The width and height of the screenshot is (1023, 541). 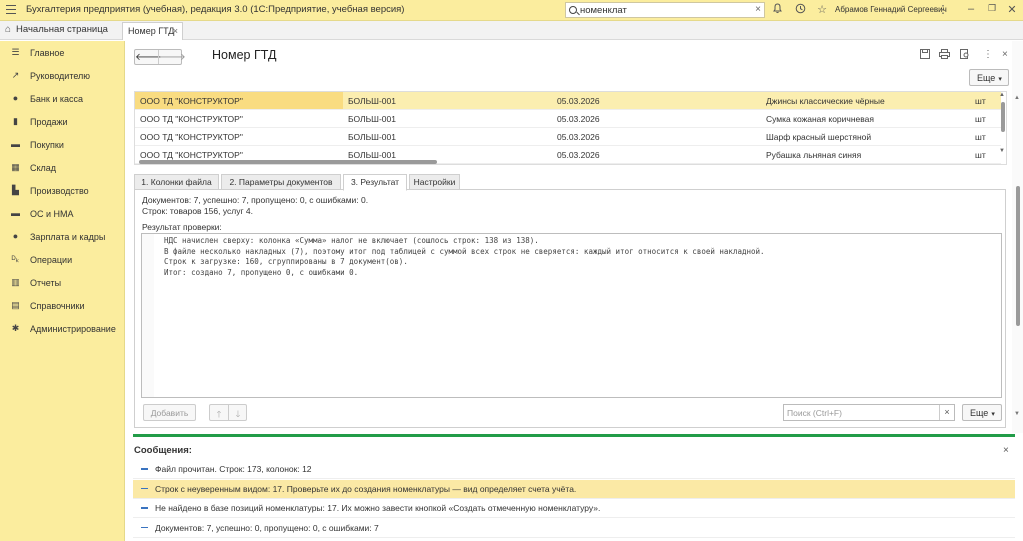 I want to click on favorites-star-icon: ☆, so click(x=822, y=9).